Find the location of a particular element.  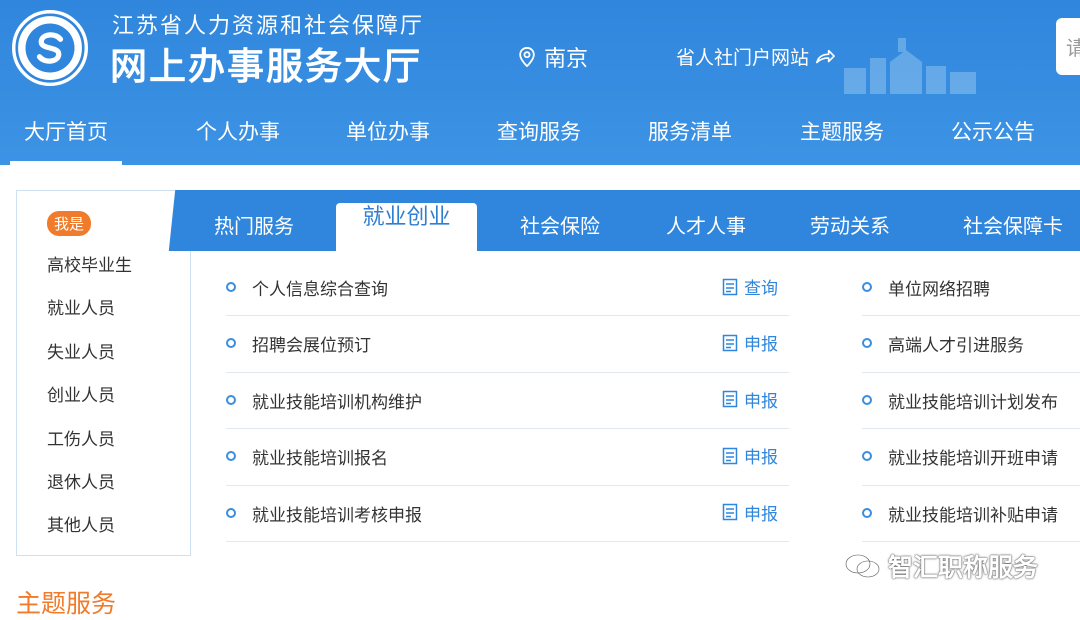

service-name: 个人信息综合查询 is located at coordinates (320, 287).